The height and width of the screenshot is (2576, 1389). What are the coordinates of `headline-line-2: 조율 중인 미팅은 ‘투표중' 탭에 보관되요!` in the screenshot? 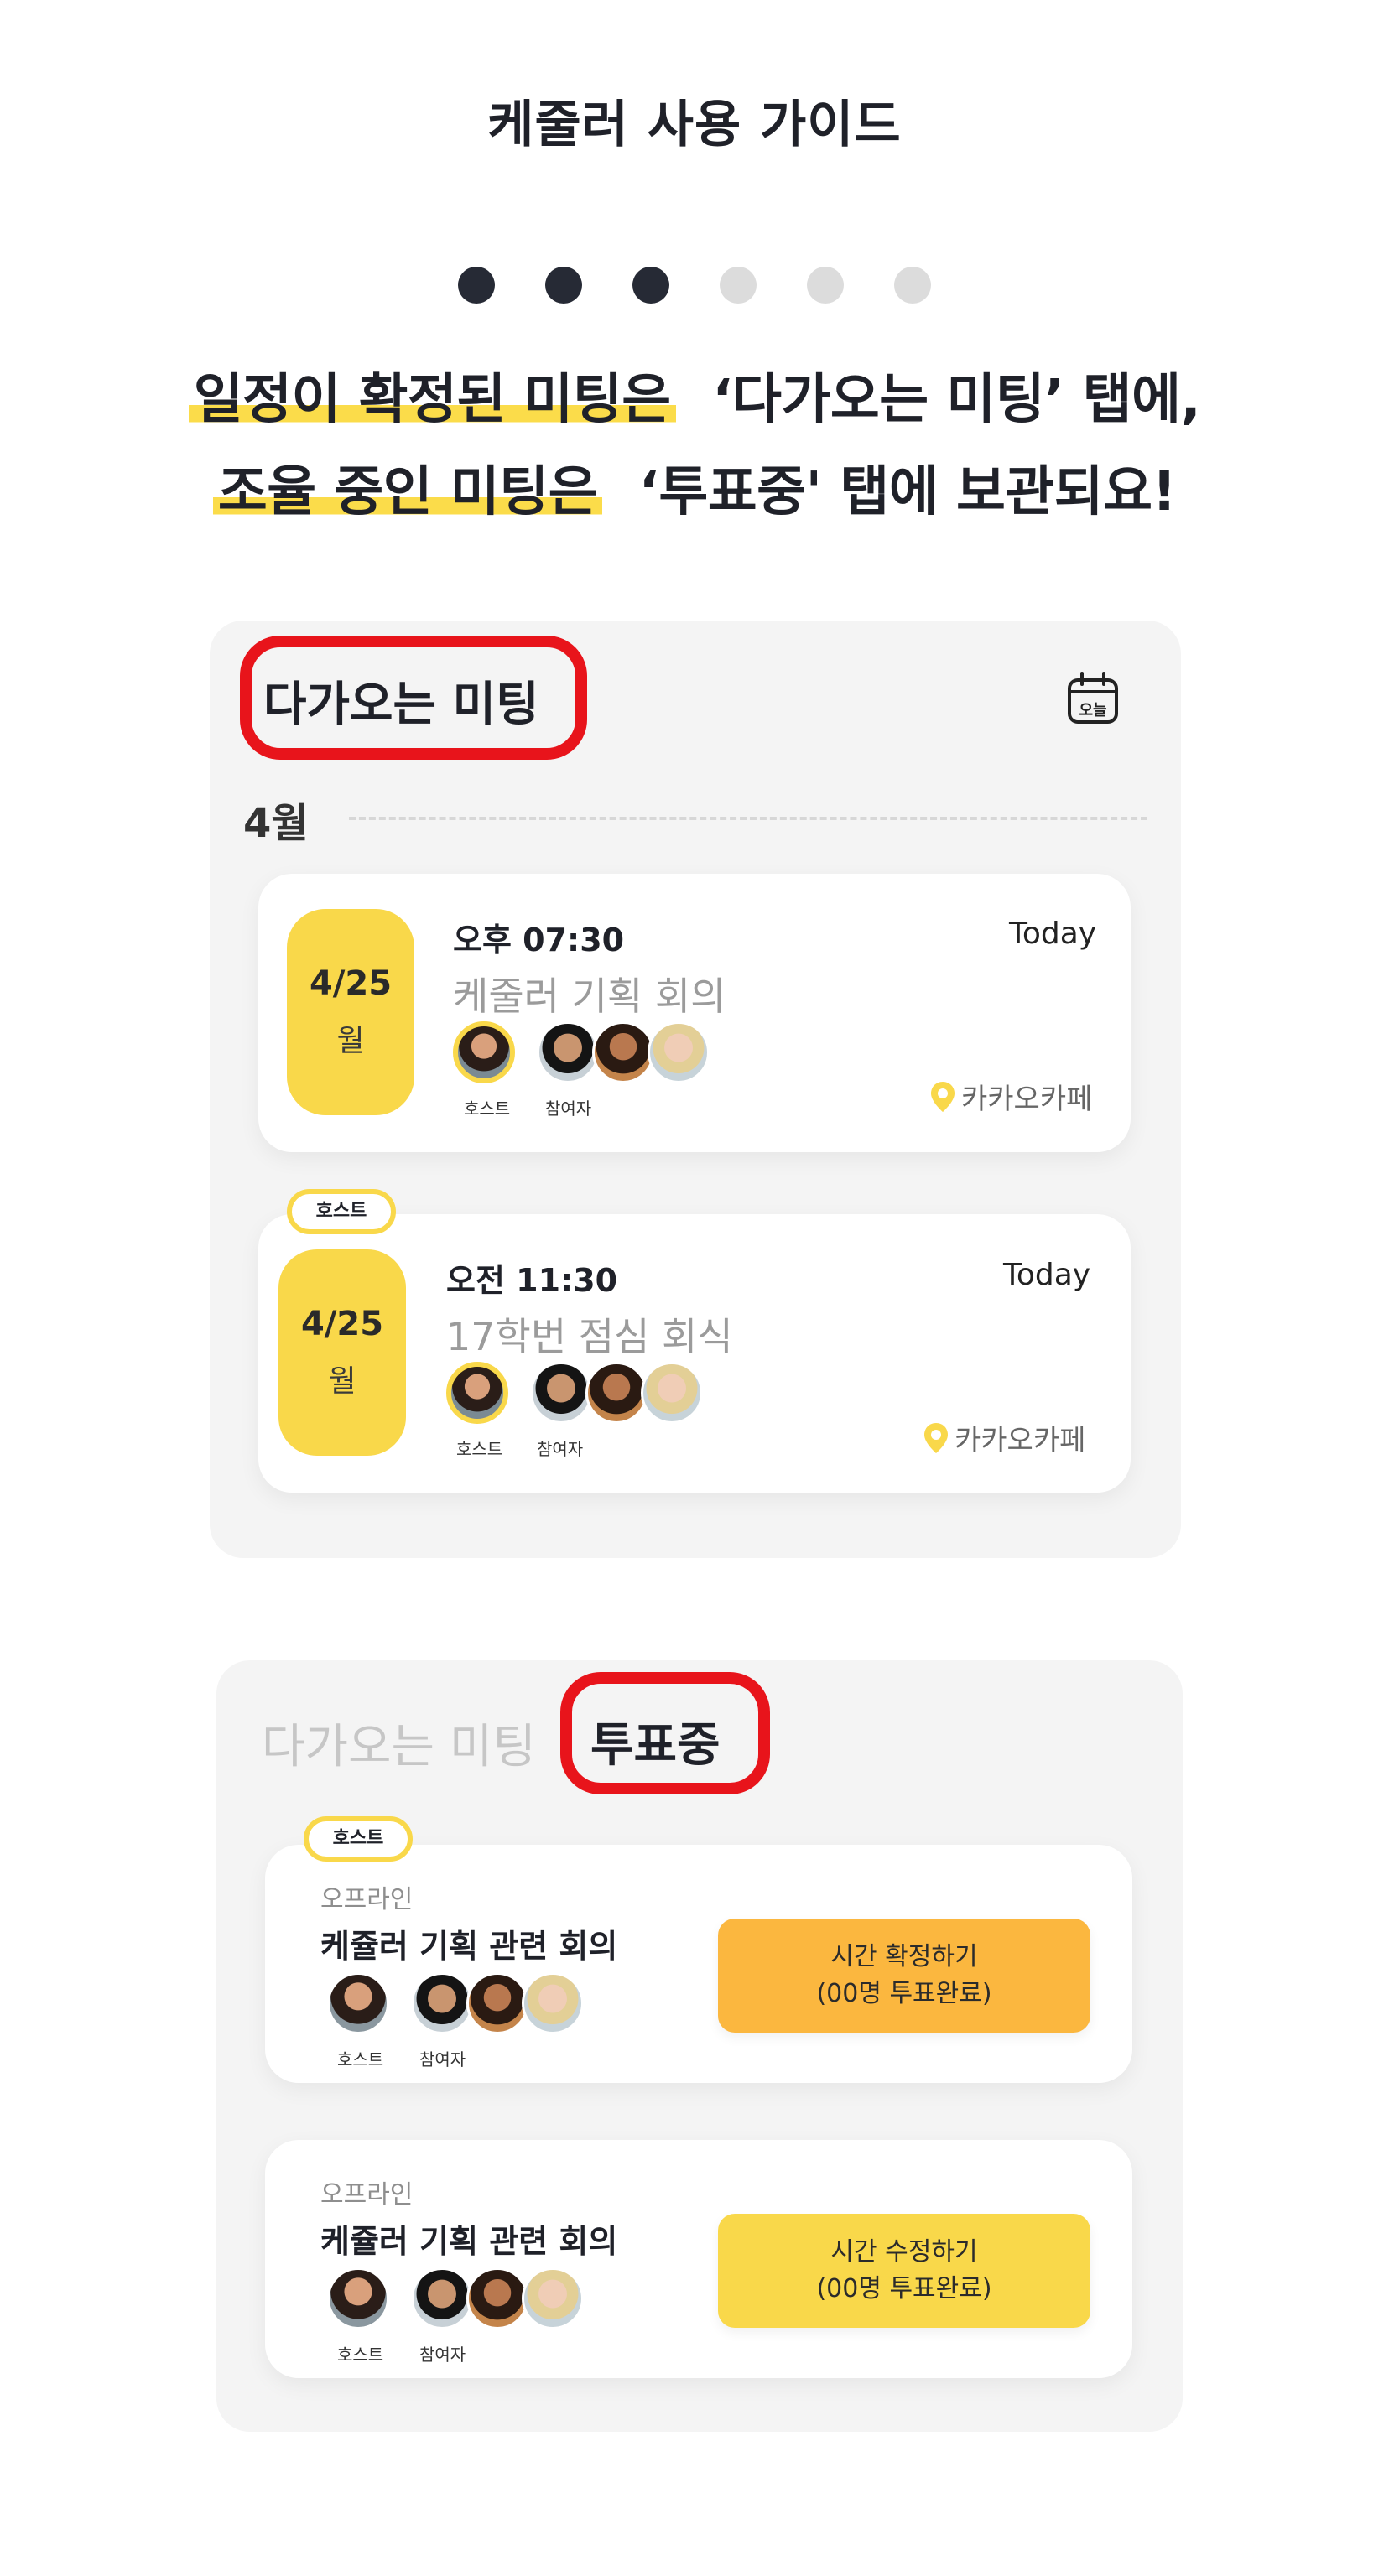 It's located at (694, 487).